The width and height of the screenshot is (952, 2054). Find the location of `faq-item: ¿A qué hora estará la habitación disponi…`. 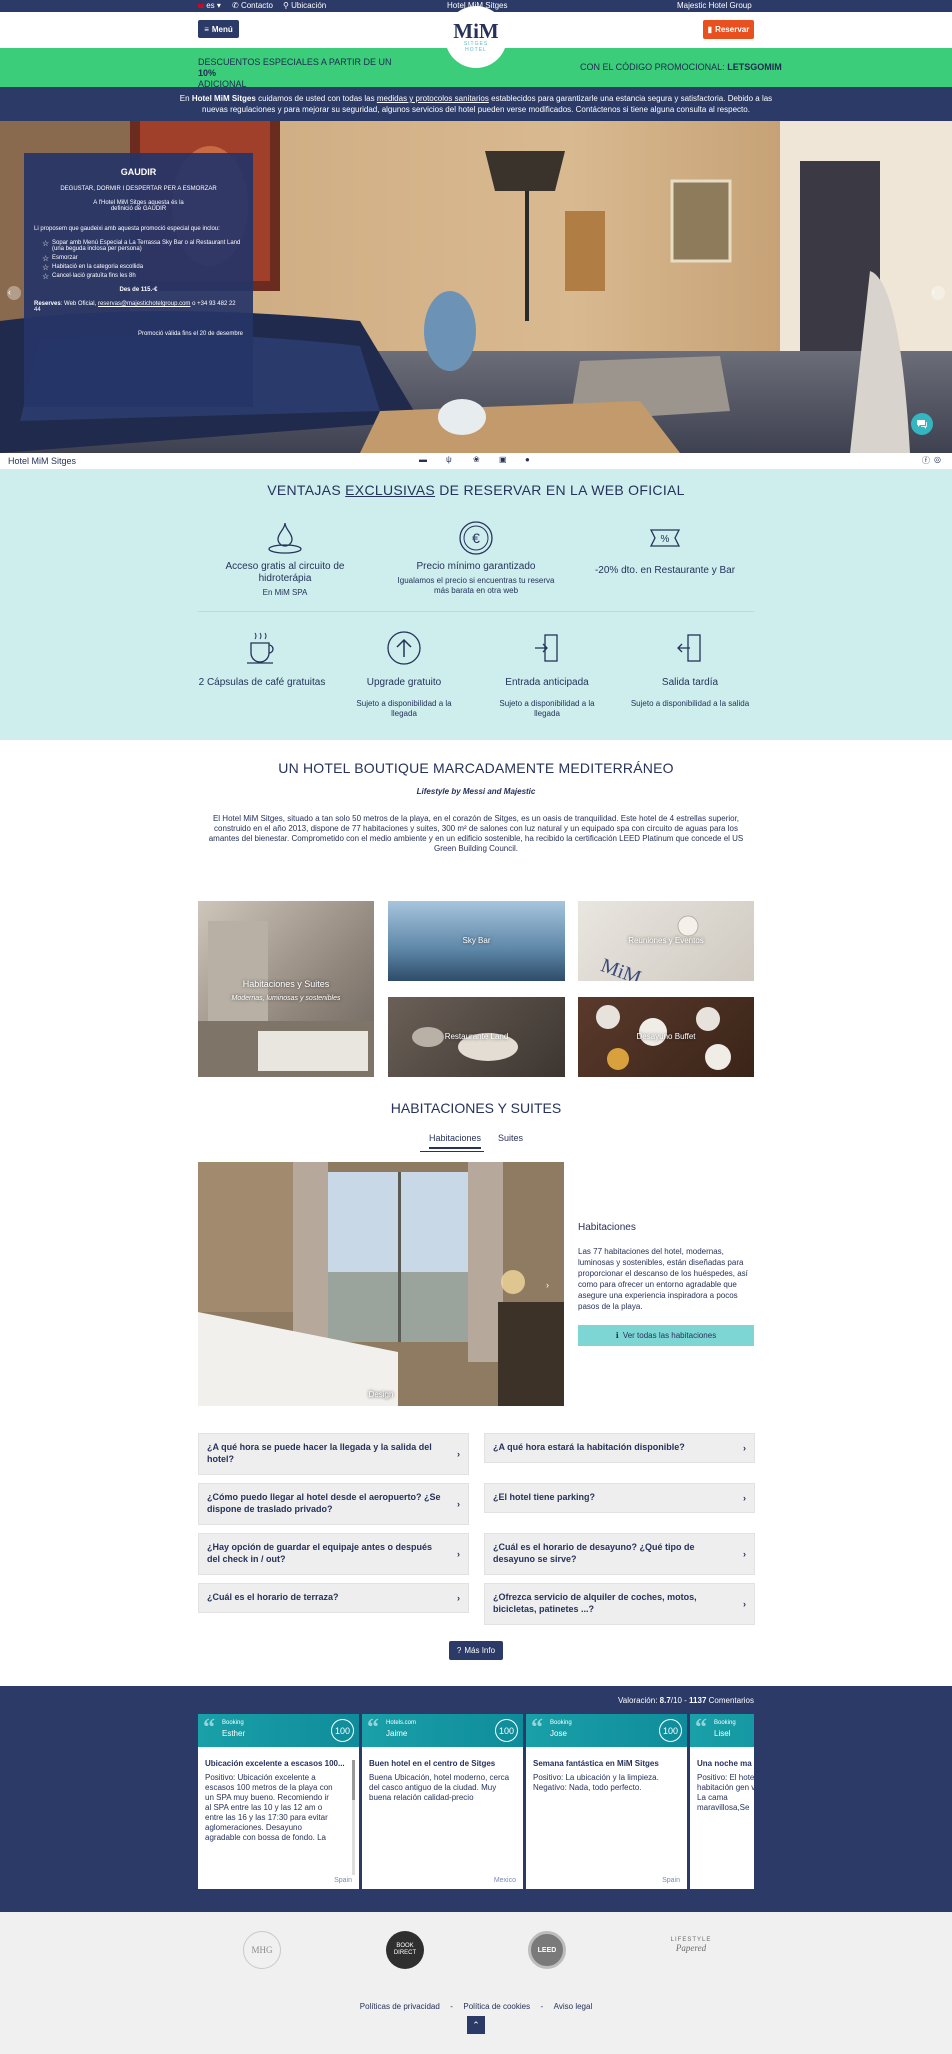

faq-item: ¿A qué hora estará la habitación disponi… is located at coordinates (619, 1448).